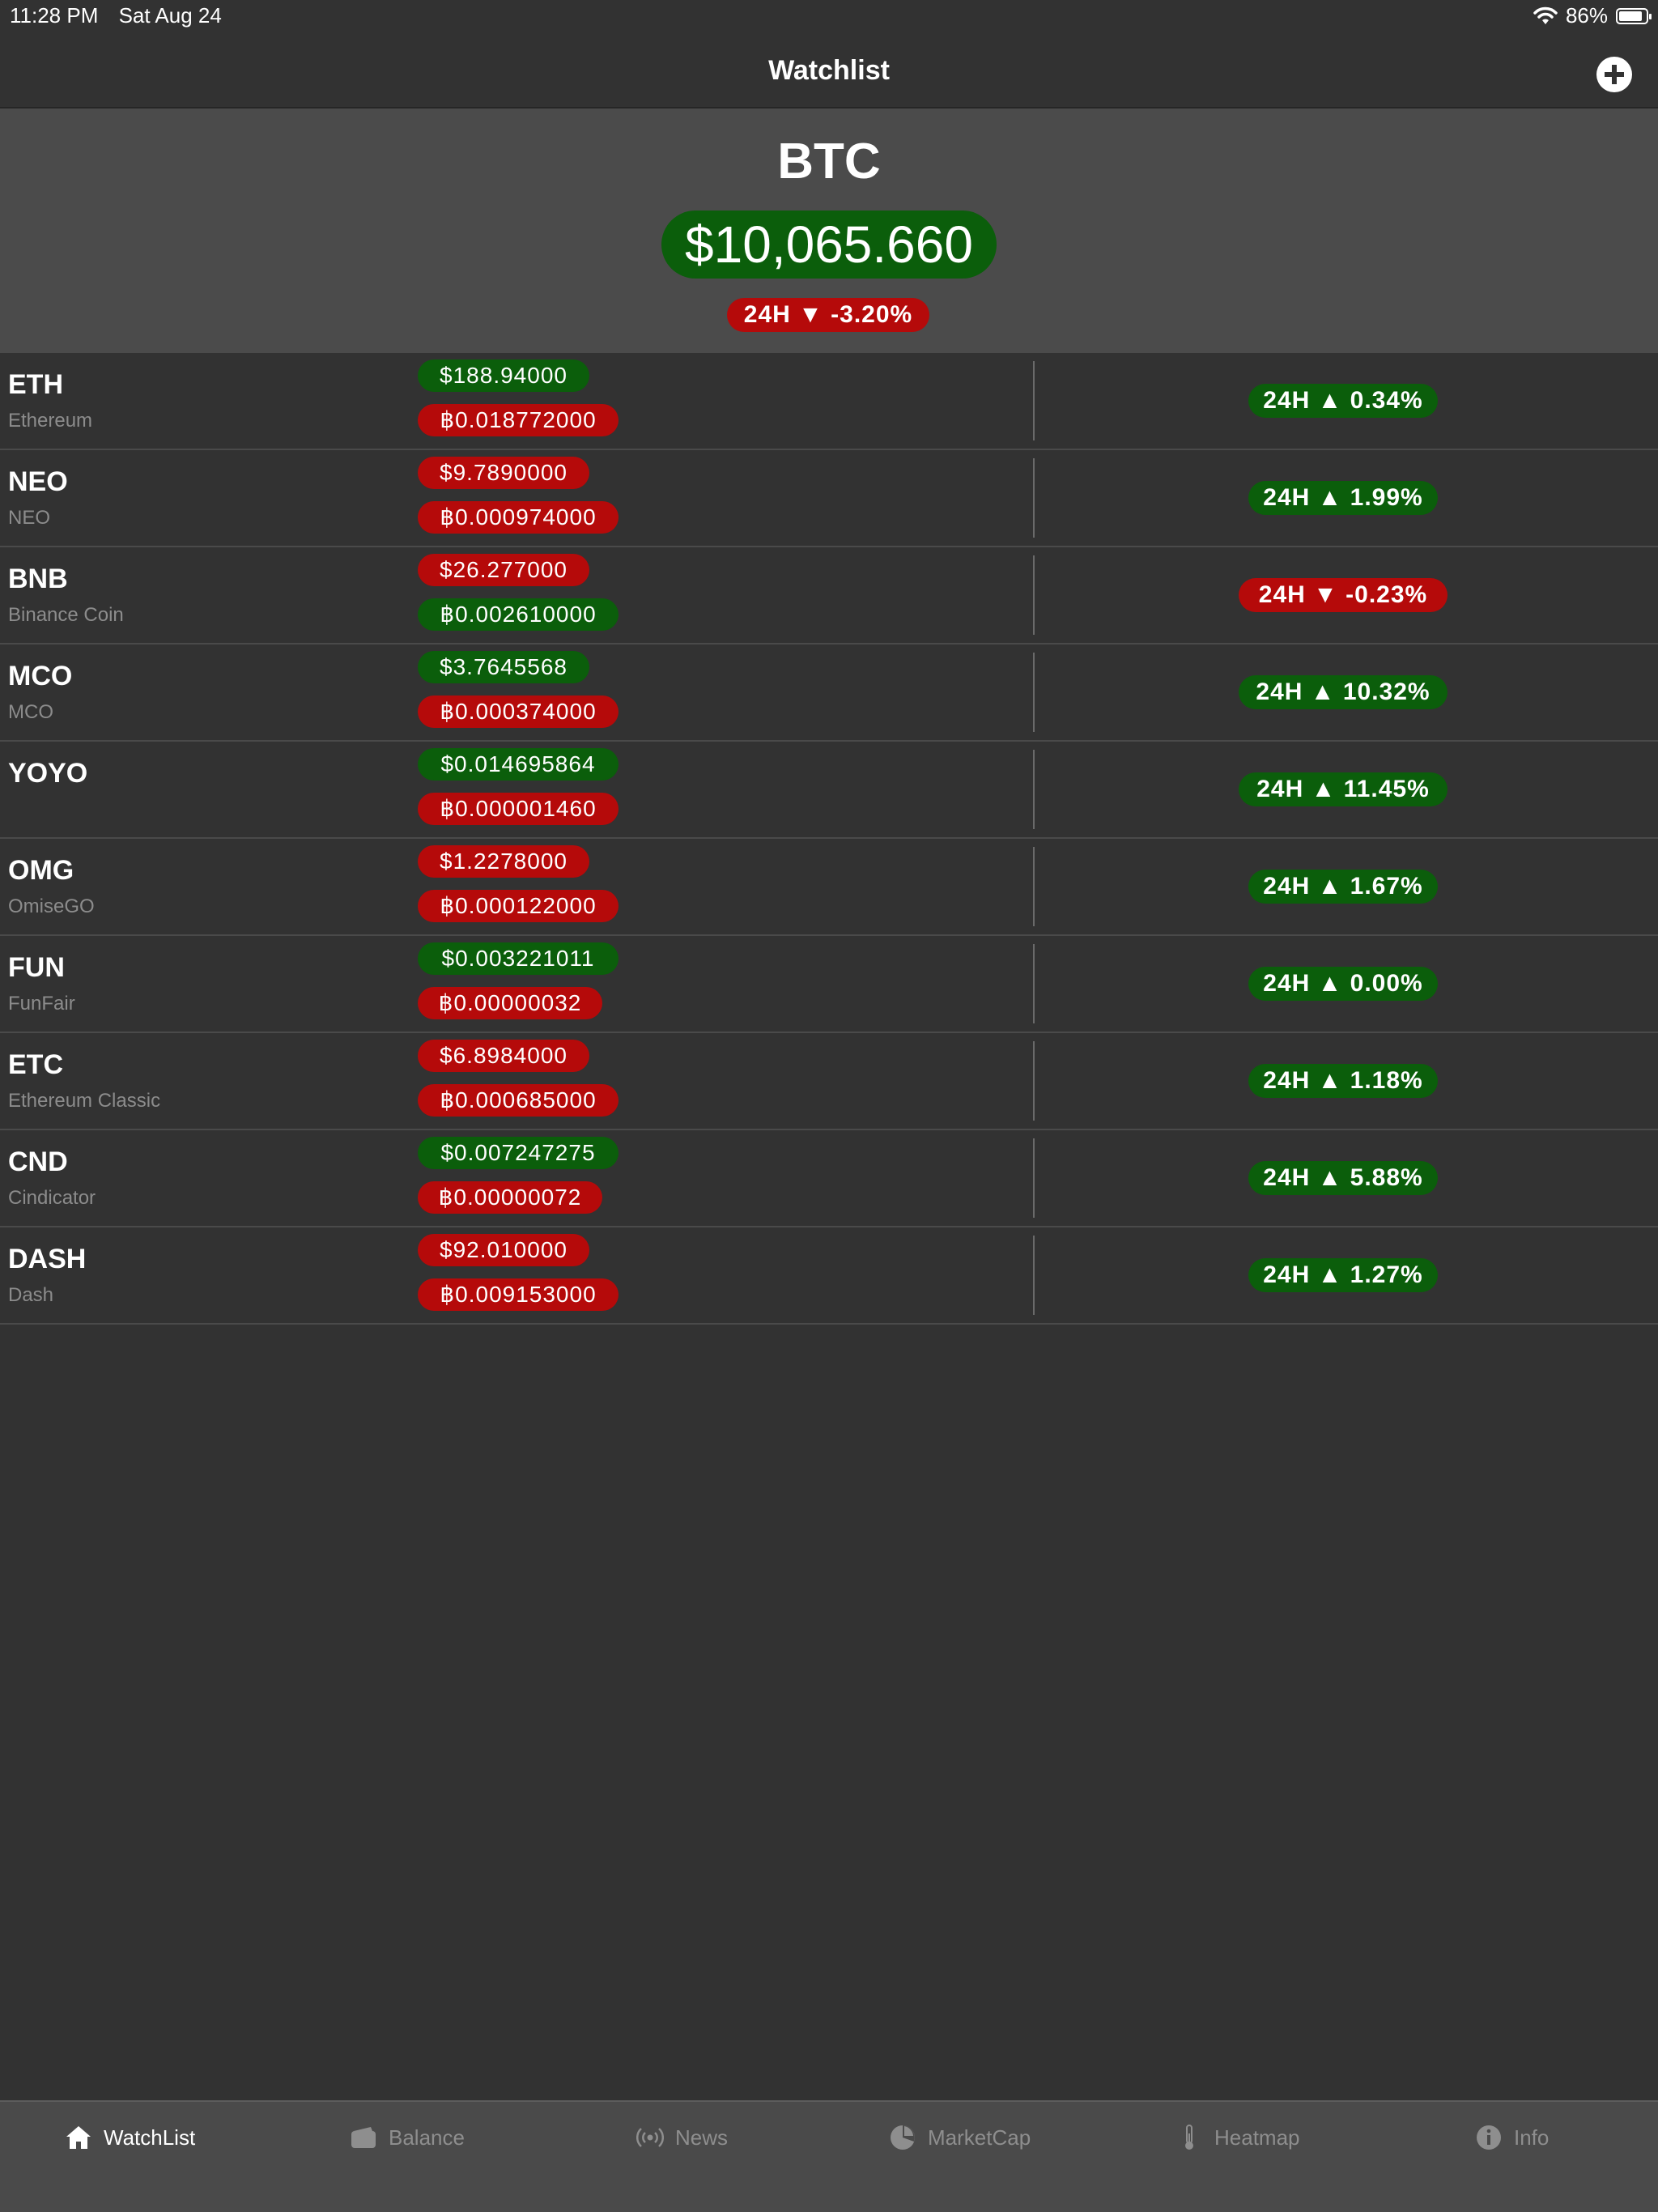 This screenshot has height=2212, width=1658. Describe the element at coordinates (1586, 16) in the screenshot. I see `battery-percent: 86%` at that location.